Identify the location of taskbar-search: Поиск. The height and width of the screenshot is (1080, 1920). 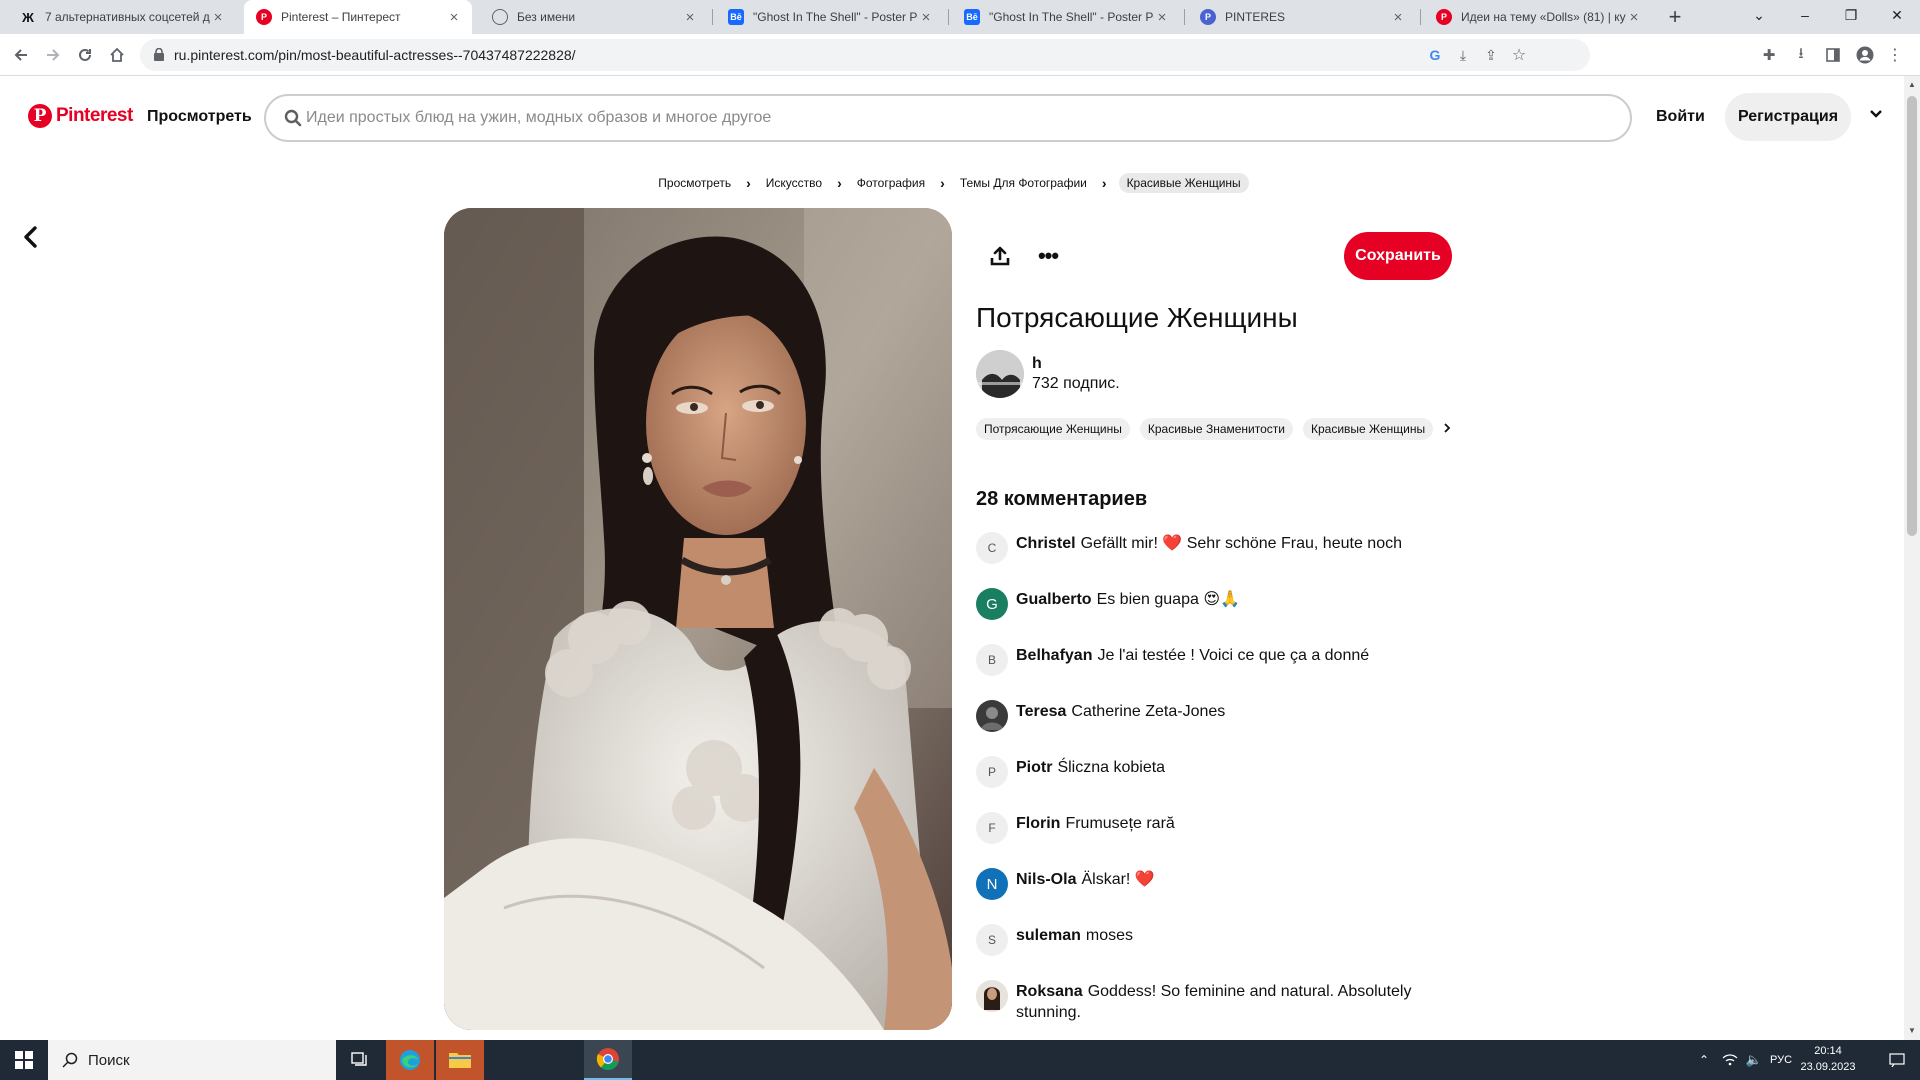
(192, 1060).